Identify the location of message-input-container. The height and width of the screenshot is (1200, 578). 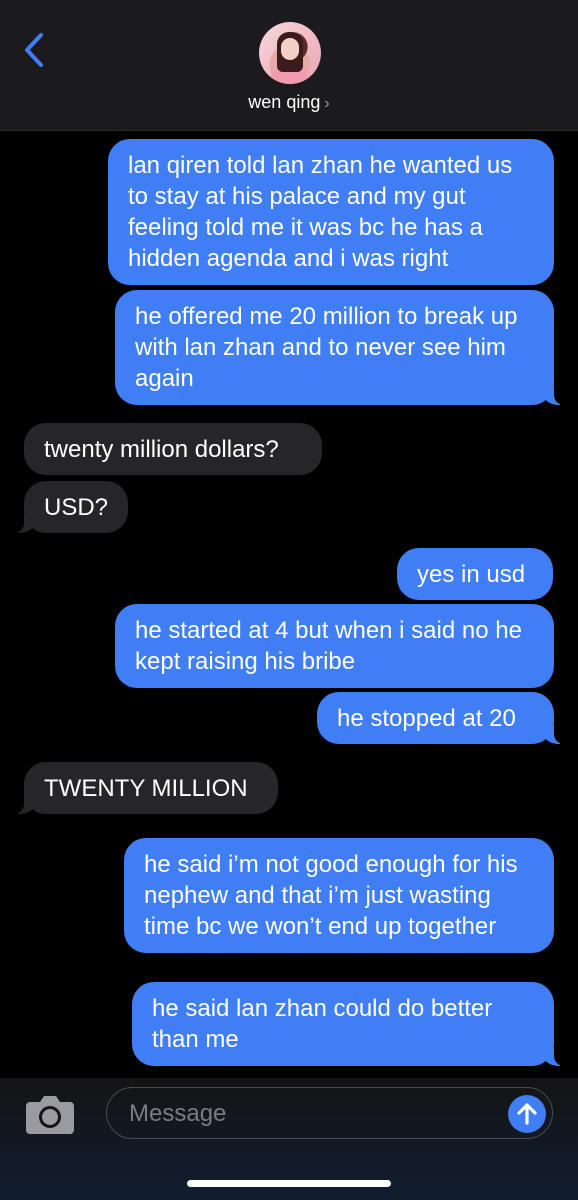
(329, 1113).